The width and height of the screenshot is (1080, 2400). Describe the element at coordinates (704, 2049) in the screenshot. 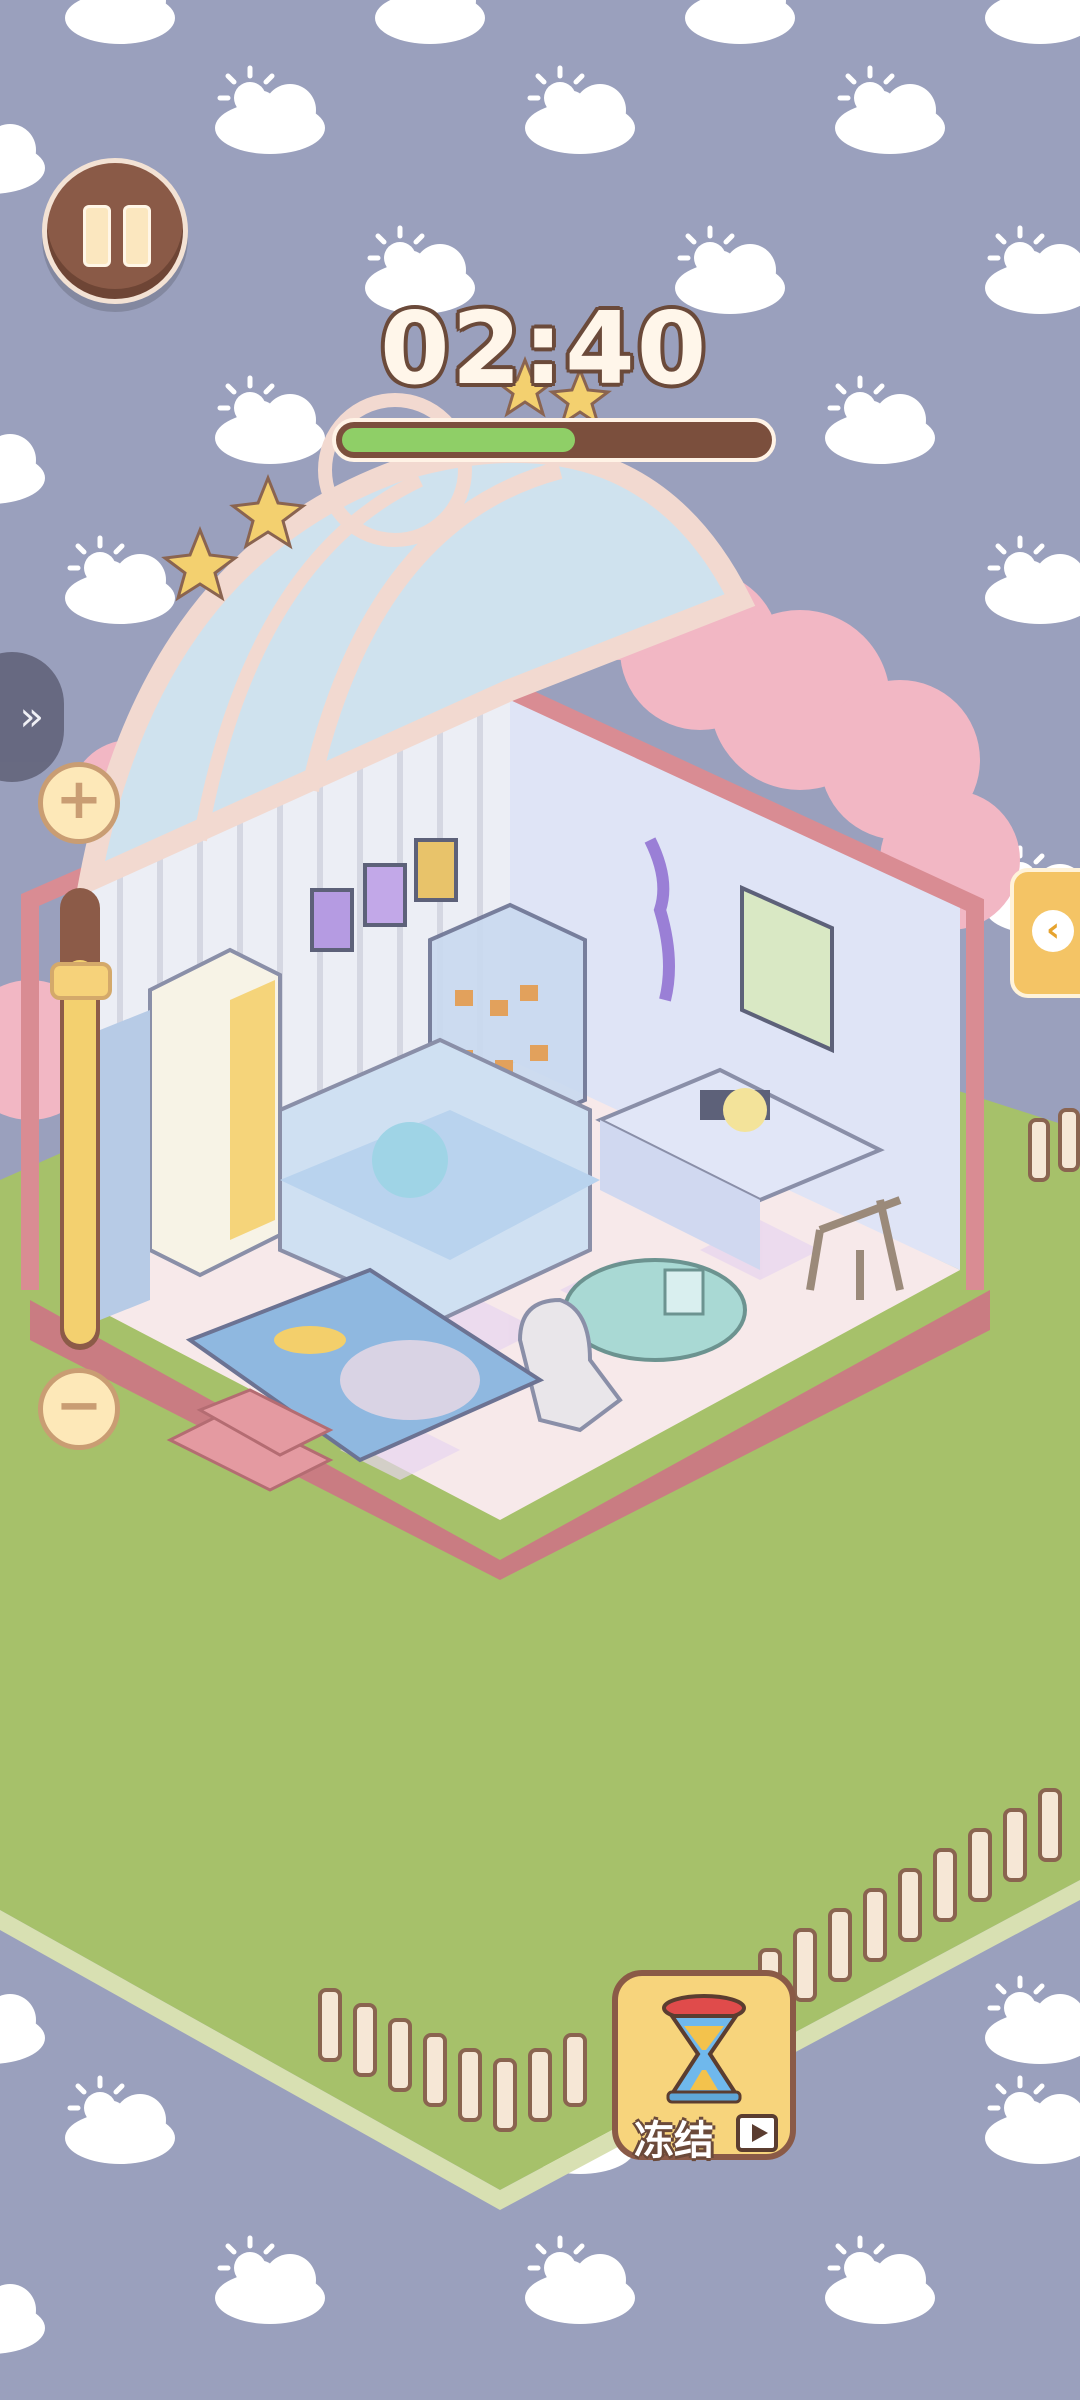

I see `hourglass-icon` at that location.